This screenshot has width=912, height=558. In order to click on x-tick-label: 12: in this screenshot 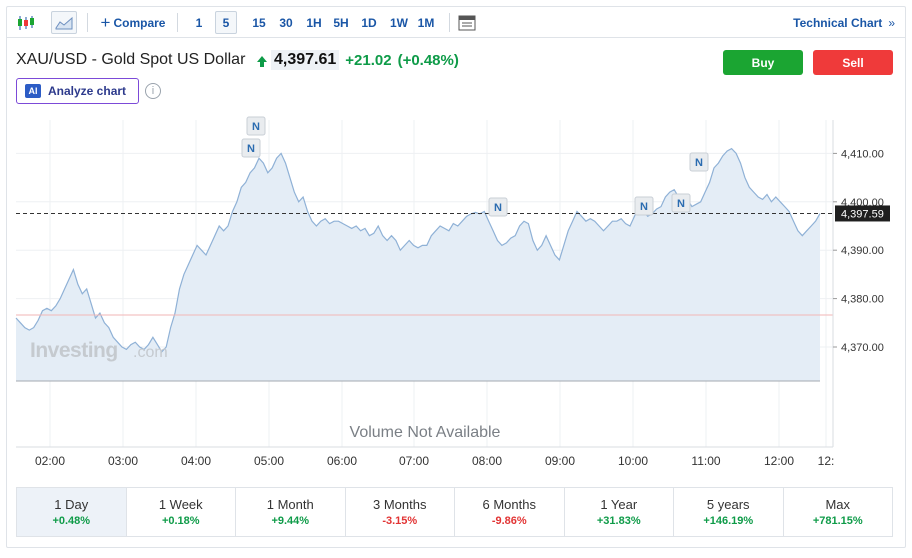, I will do `click(826, 461)`.